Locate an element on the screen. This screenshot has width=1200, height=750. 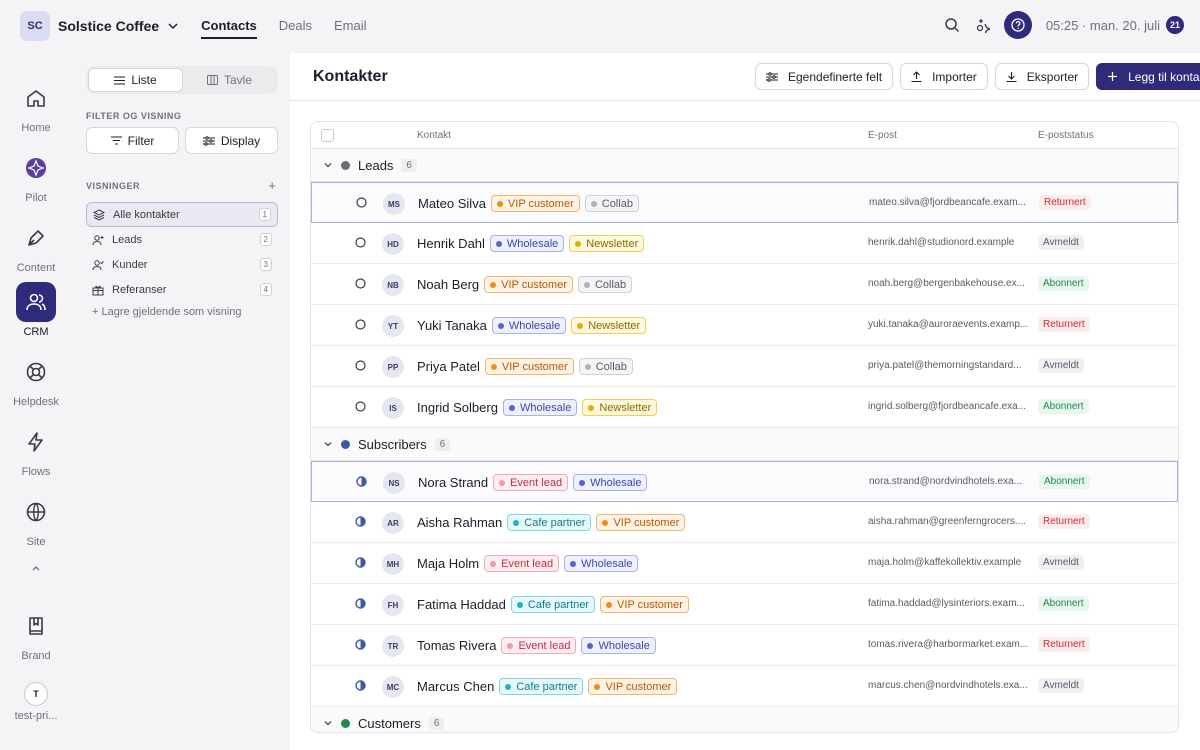
filter-label: Filter is located at coordinates (141, 140).